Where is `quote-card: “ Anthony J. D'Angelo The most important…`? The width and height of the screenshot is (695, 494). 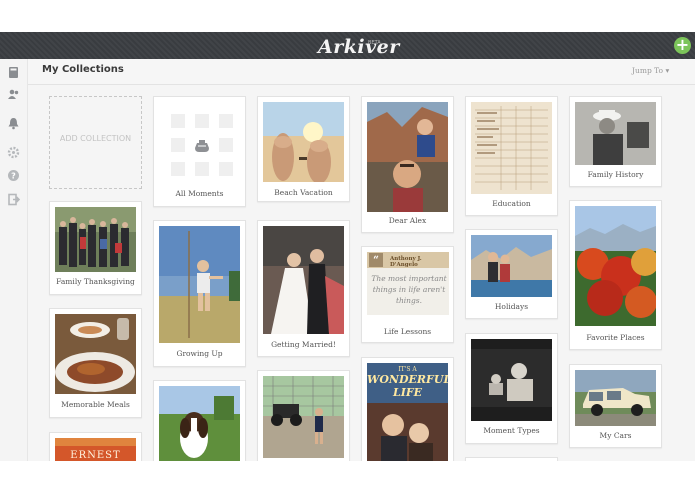 quote-card: “ Anthony J. D'Angelo The most important… is located at coordinates (408, 283).